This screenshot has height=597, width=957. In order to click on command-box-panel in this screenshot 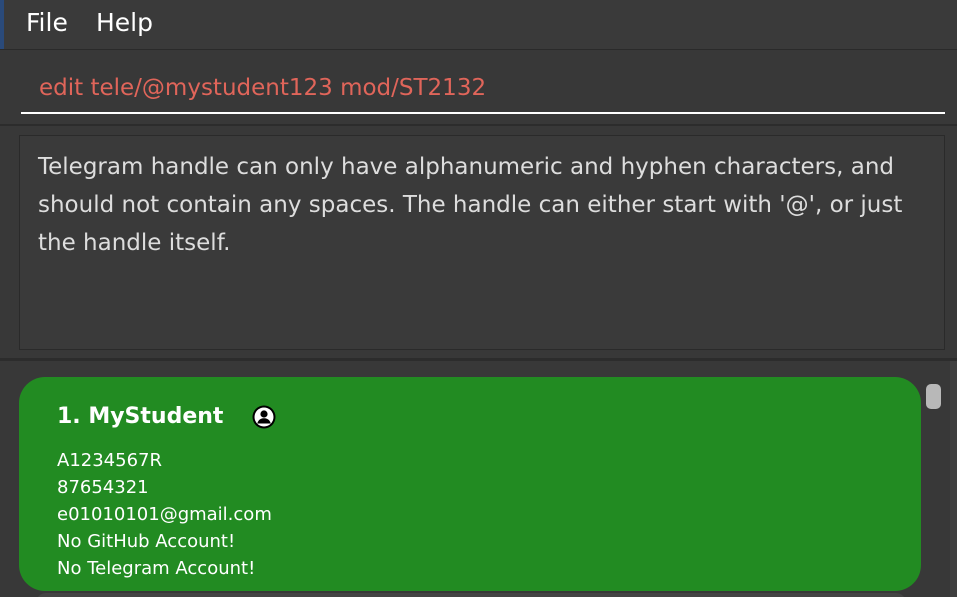, I will do `click(478, 88)`.